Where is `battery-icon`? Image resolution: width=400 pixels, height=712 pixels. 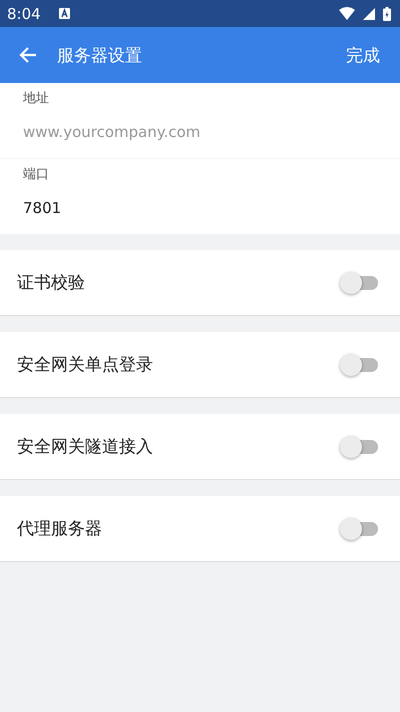 battery-icon is located at coordinates (387, 13).